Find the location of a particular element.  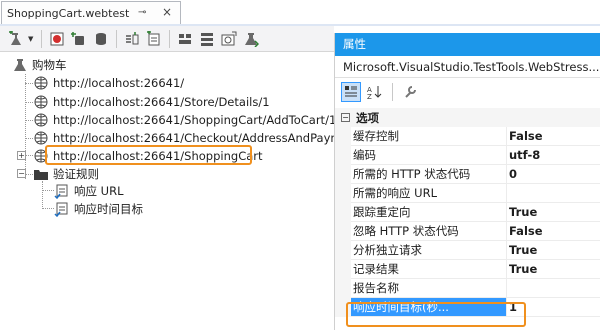

category-label: 选项 is located at coordinates (367, 117).